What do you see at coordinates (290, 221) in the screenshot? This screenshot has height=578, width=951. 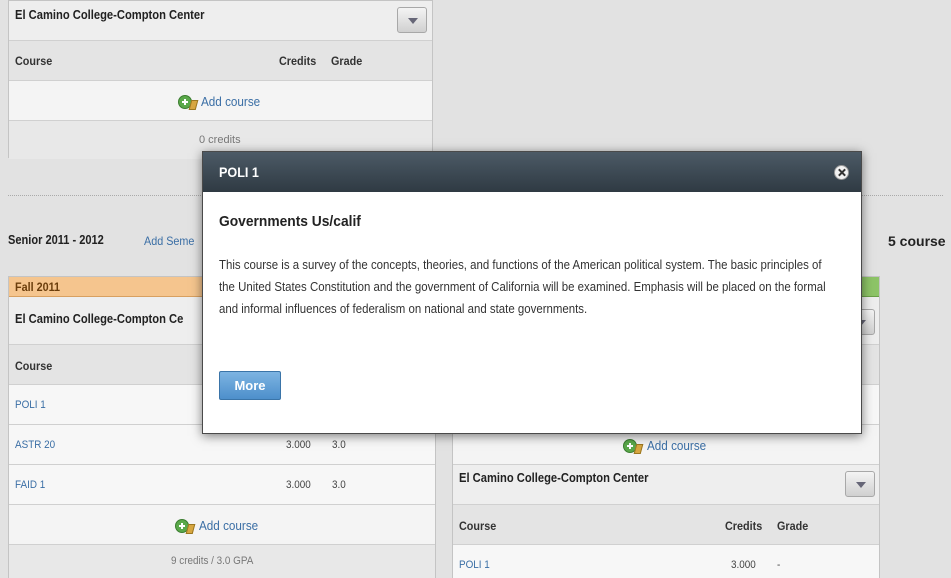 I see `course-name: Governments Us/calif` at bounding box center [290, 221].